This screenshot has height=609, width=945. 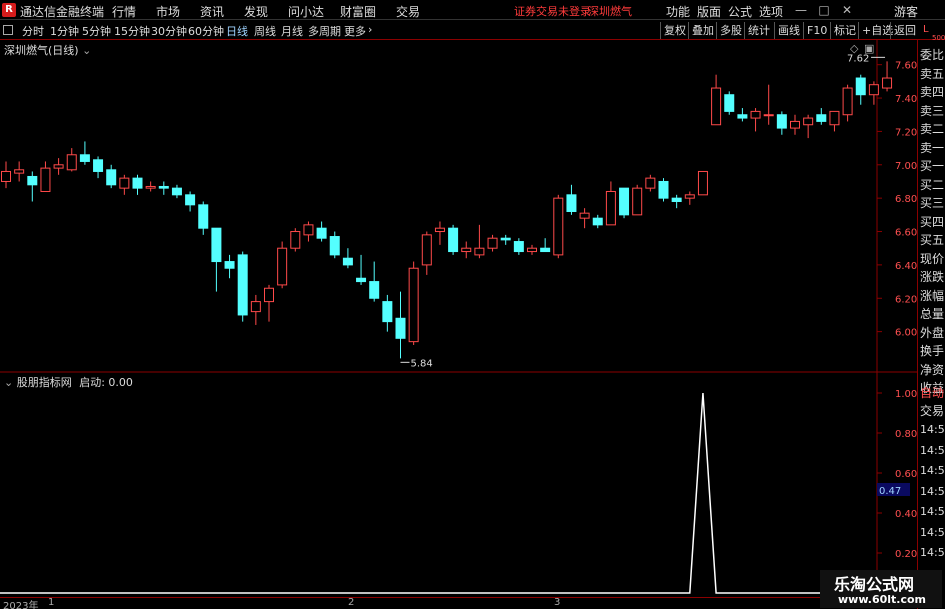 What do you see at coordinates (932, 392) in the screenshot?
I see `rp-auto: 自动` at bounding box center [932, 392].